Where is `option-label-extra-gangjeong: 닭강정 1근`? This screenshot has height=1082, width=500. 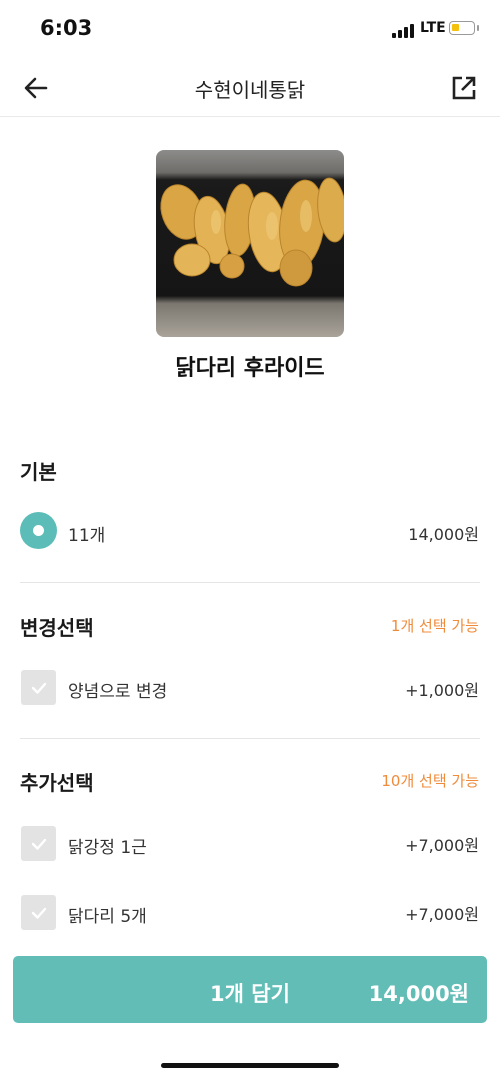 option-label-extra-gangjeong: 닭강정 1근 is located at coordinates (107, 848).